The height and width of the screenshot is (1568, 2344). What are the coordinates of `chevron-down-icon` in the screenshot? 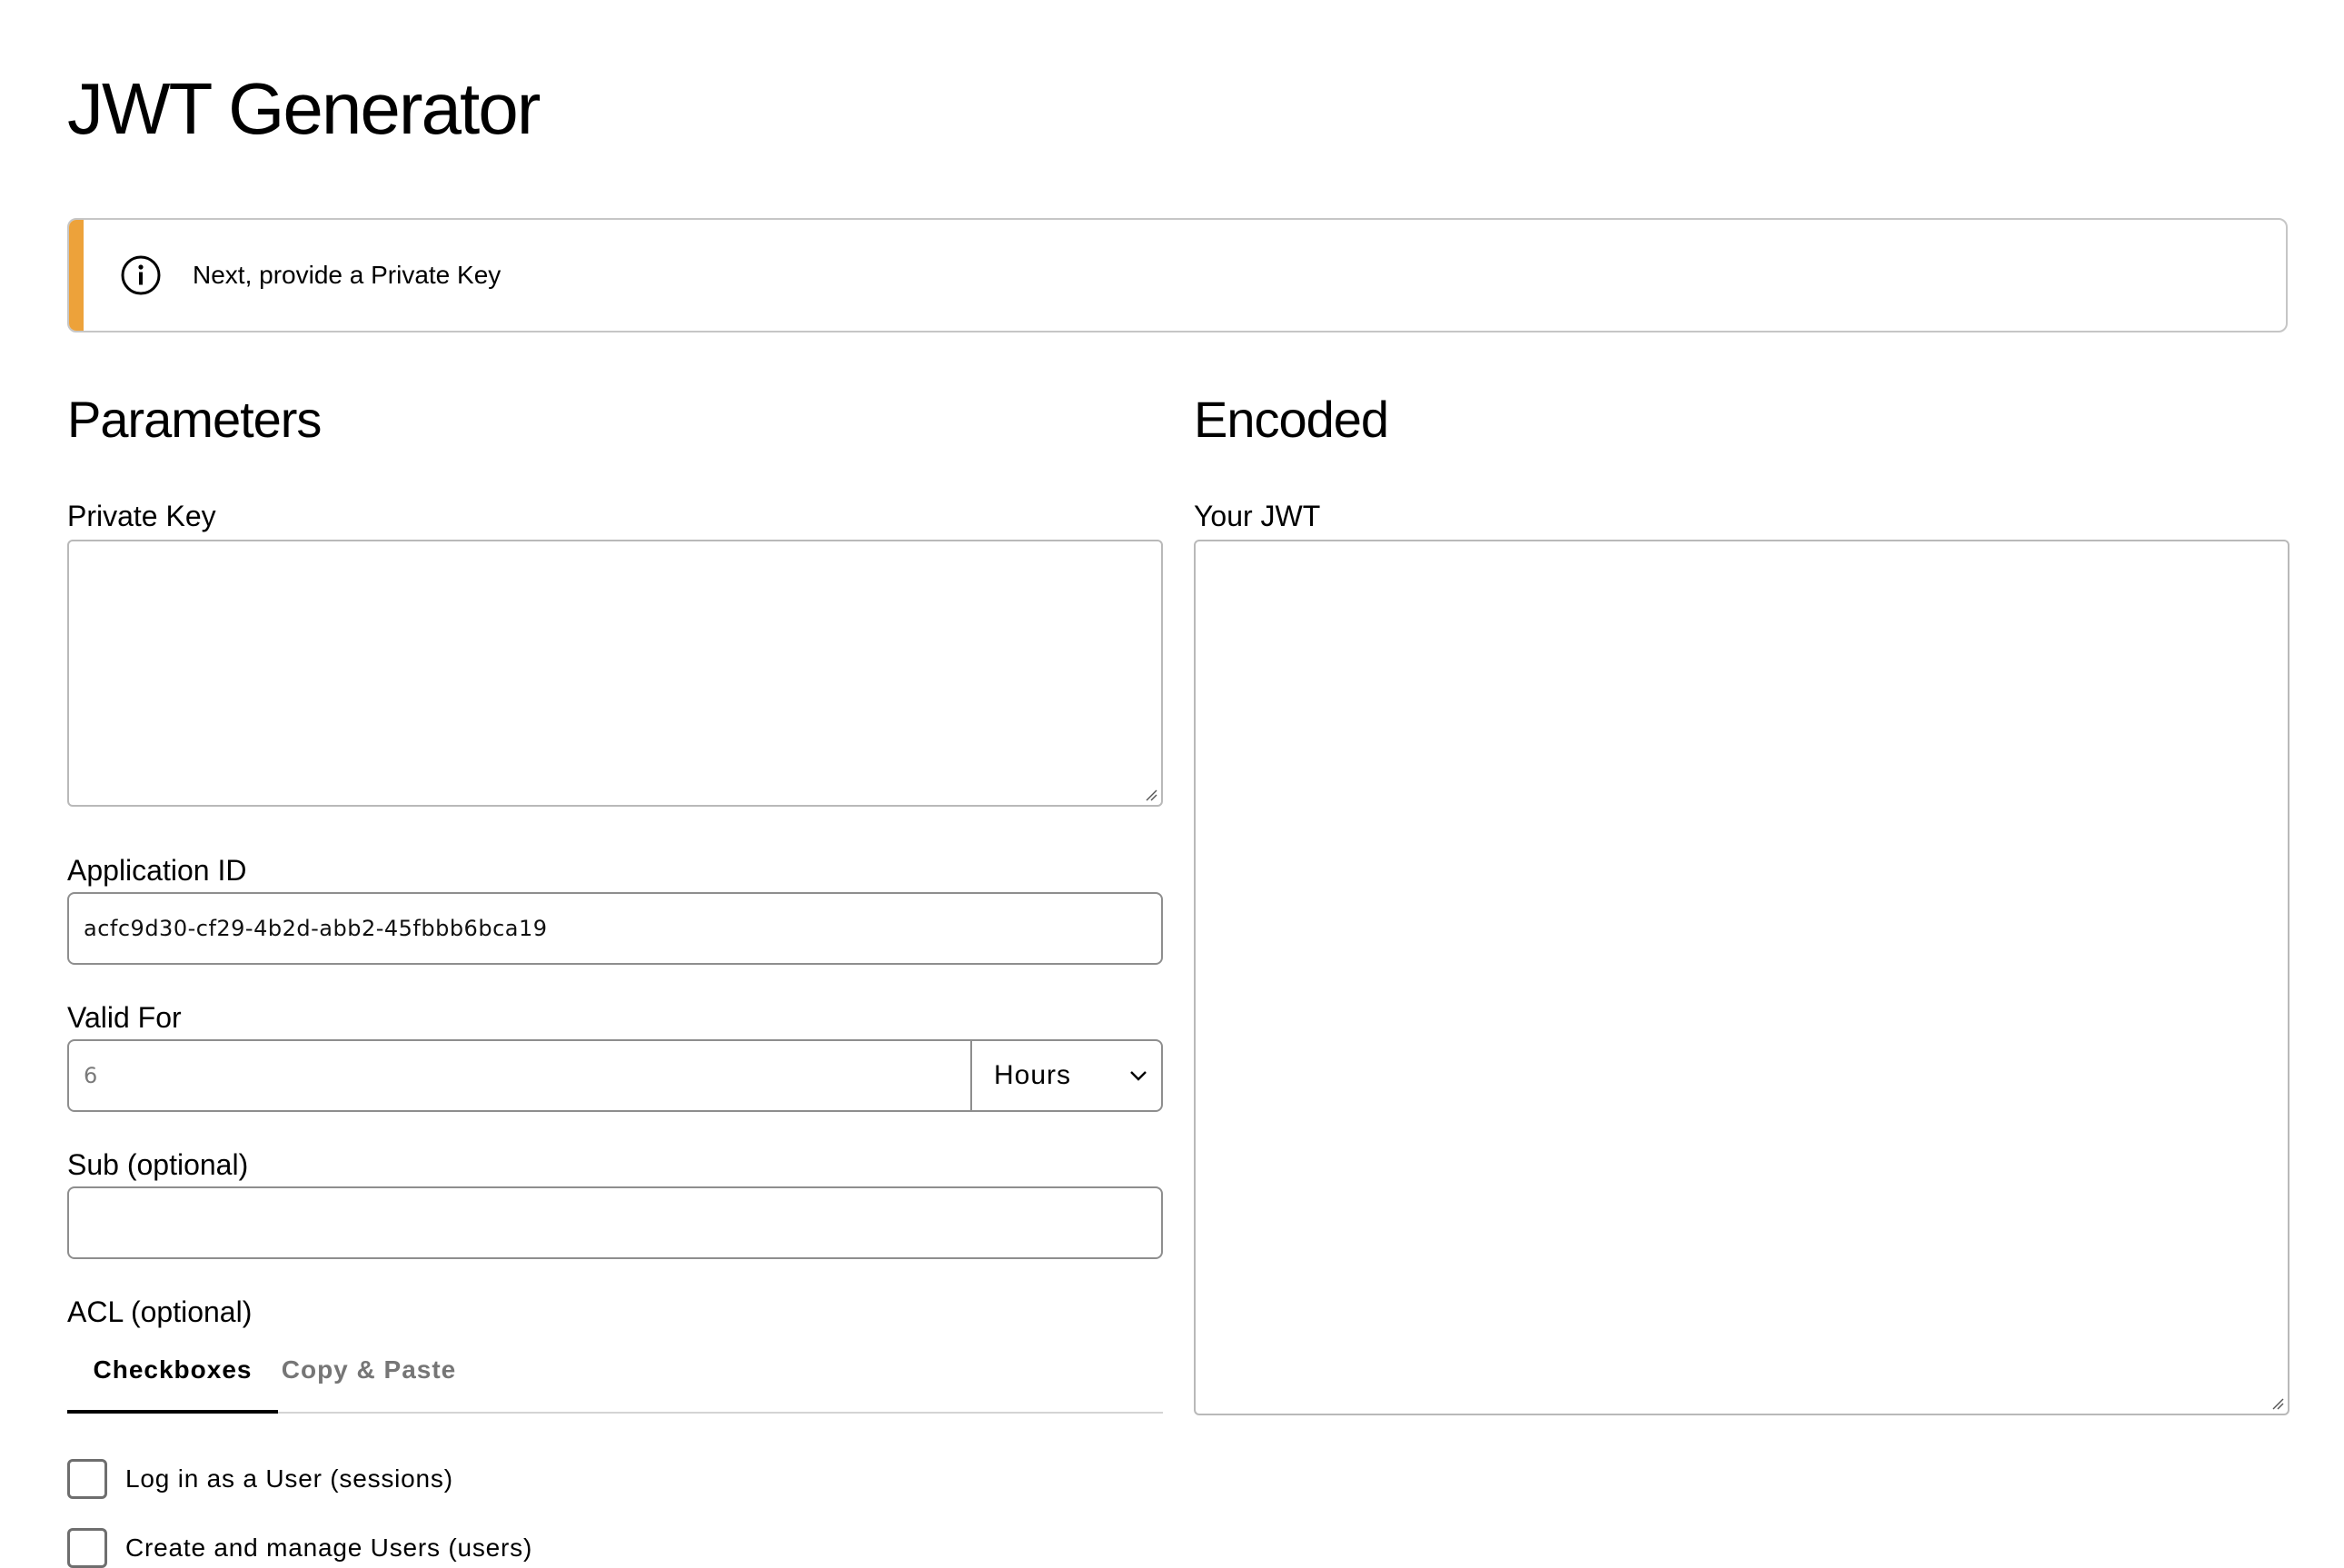 It's located at (1139, 1076).